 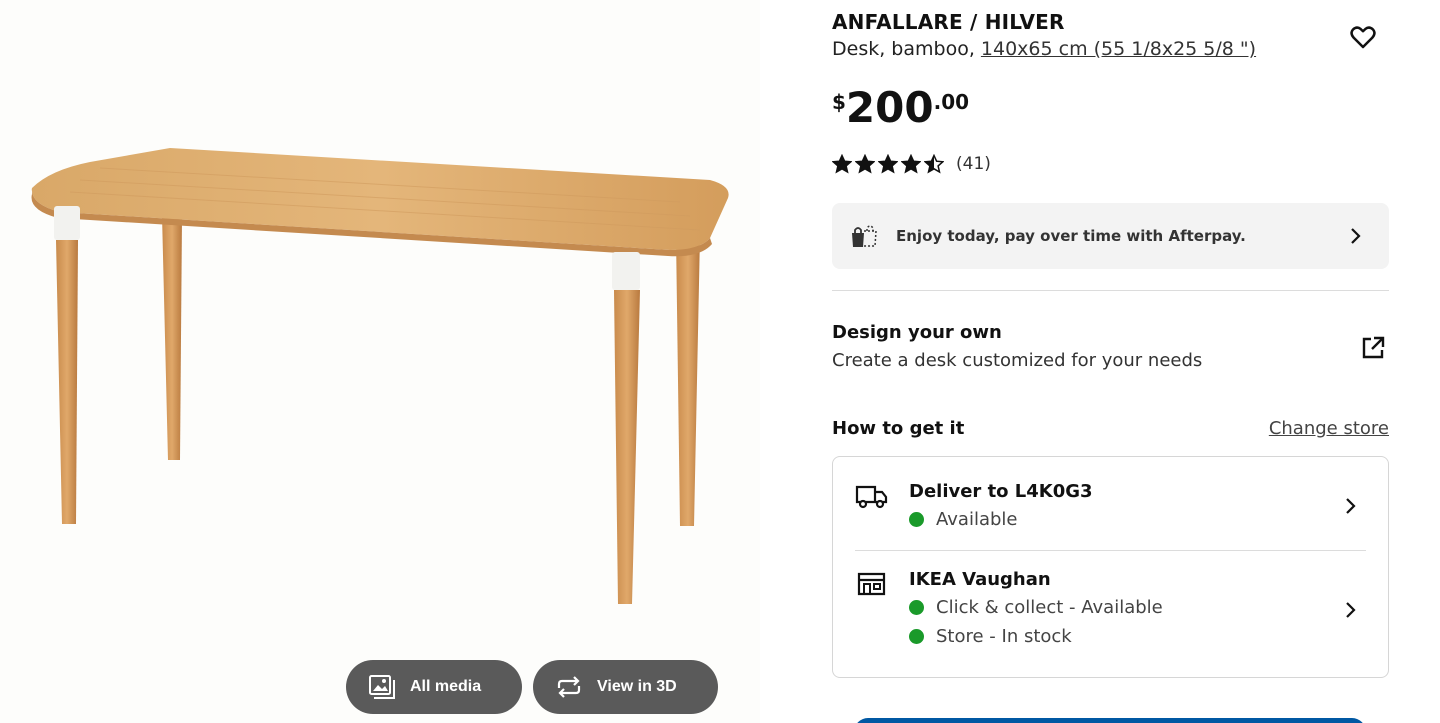 What do you see at coordinates (951, 102) in the screenshot?
I see `price-decimal: .00` at bounding box center [951, 102].